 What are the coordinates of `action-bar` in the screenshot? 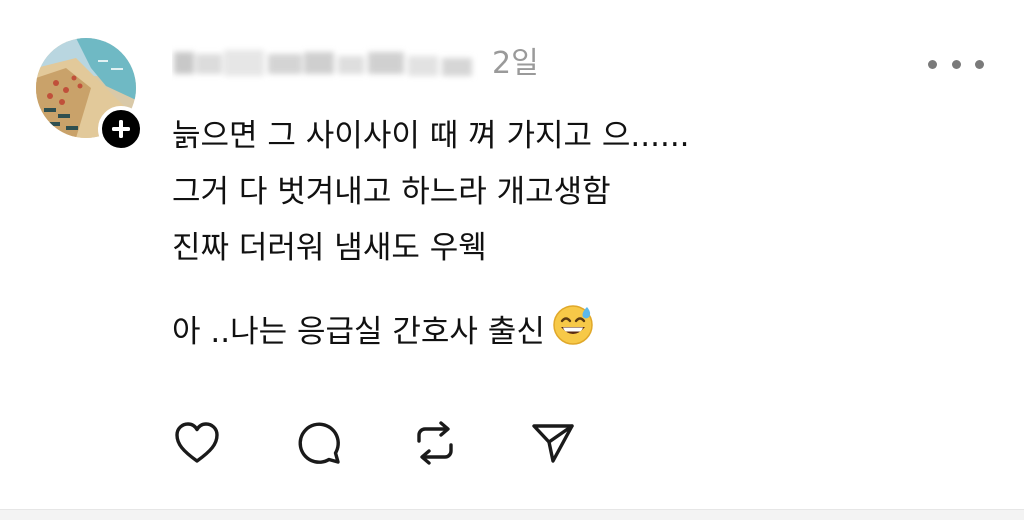 It's located at (382, 443).